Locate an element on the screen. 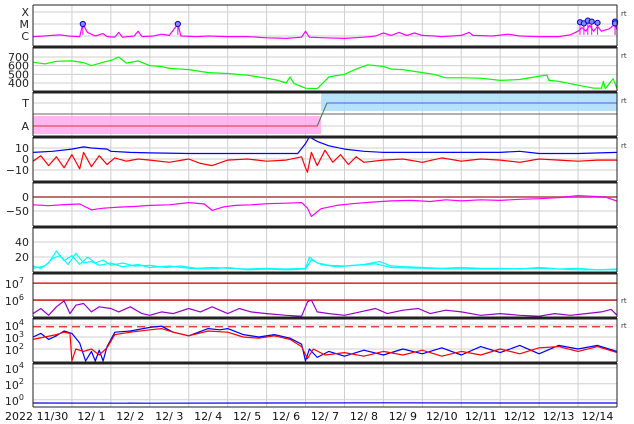 This screenshot has width=634, height=424. tick-exponent: 6 is located at coordinates (21, 297).